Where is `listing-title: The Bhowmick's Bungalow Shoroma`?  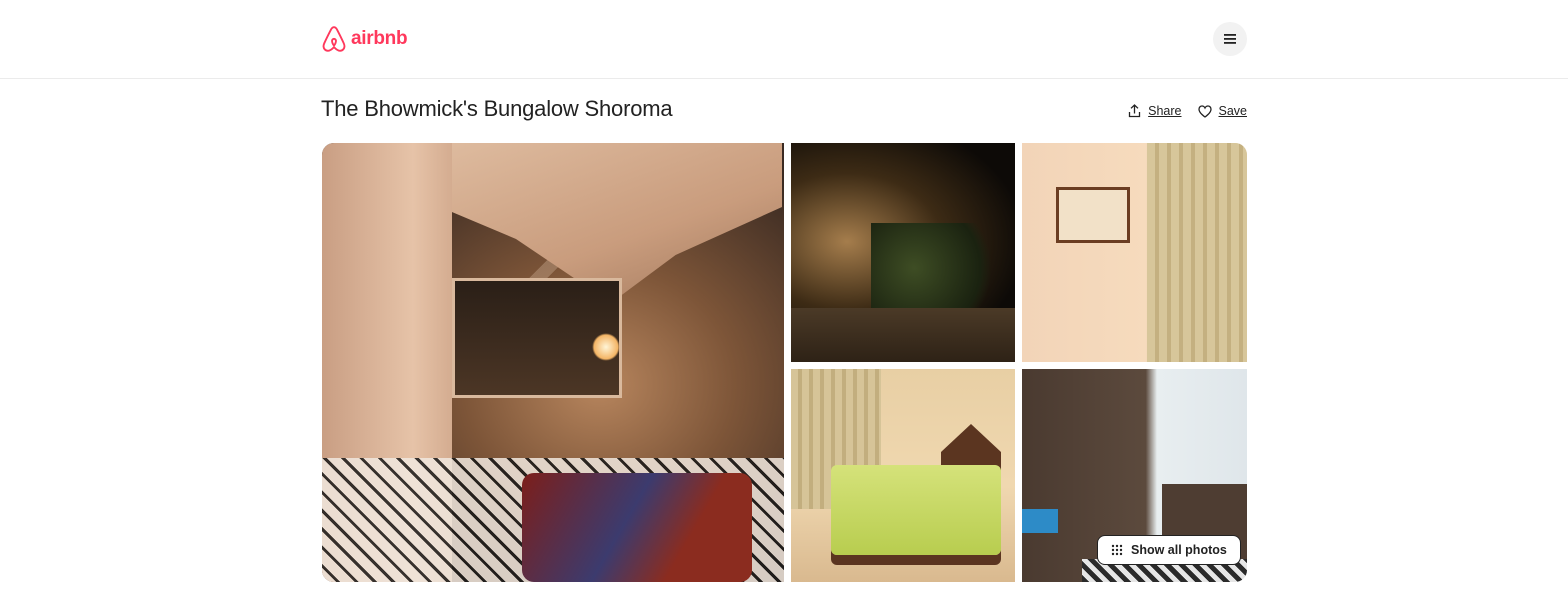
listing-title: The Bhowmick's Bungalow Shoroma is located at coordinates (497, 108).